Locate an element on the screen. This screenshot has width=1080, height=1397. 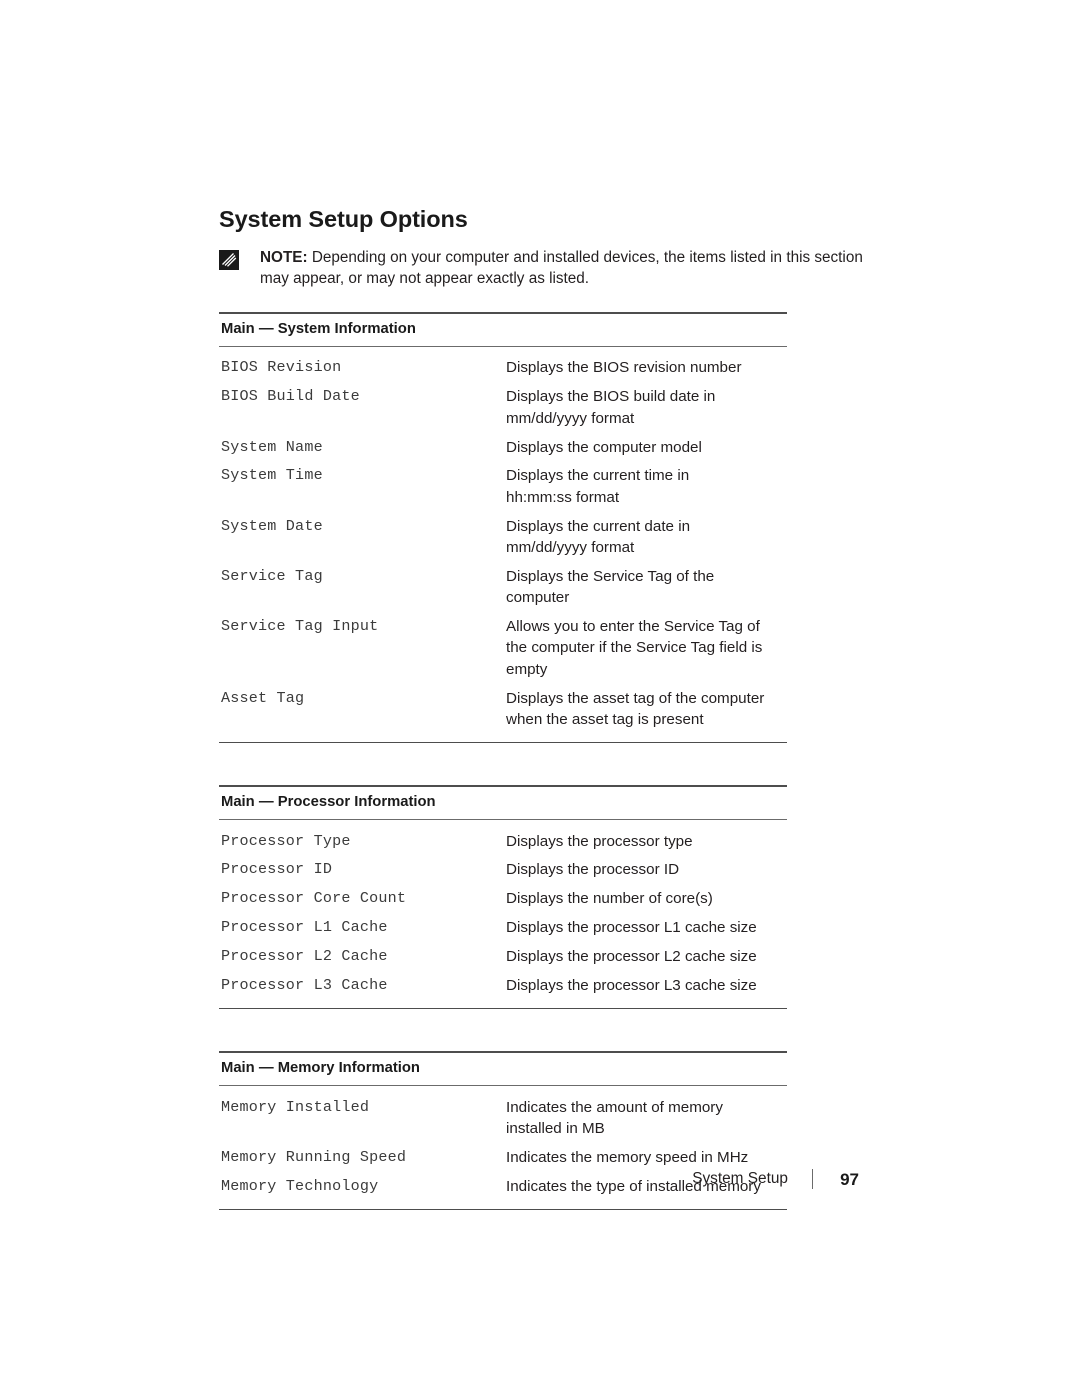
setup-option-name: System Name is located at coordinates (272, 446).